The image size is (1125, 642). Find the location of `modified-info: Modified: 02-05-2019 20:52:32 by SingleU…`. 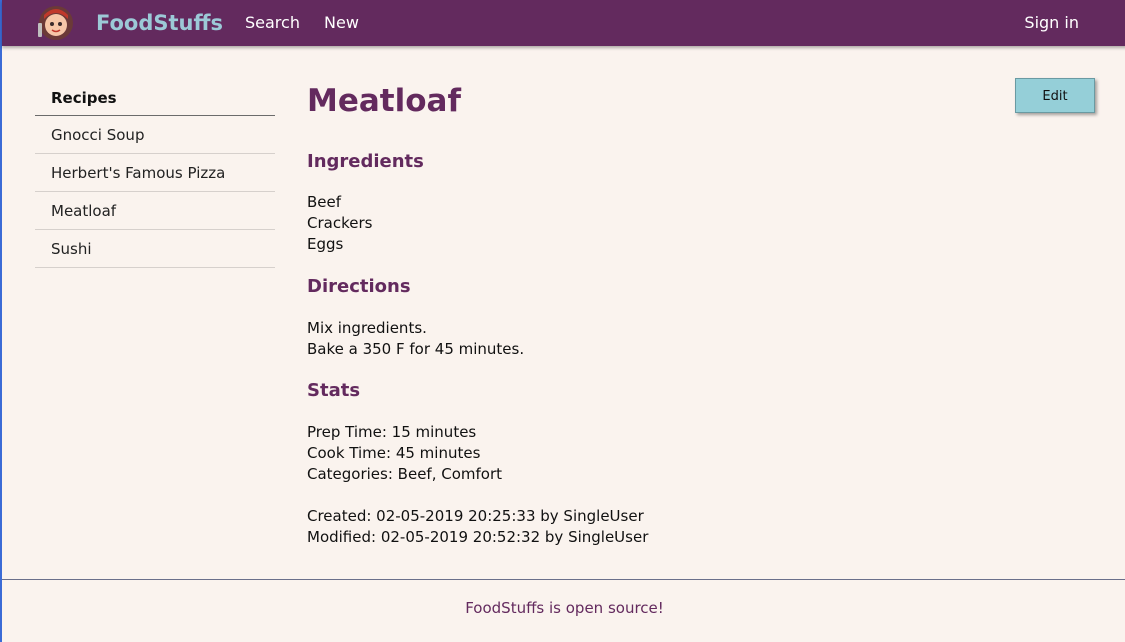

modified-info: Modified: 02-05-2019 20:52:32 by SingleU… is located at coordinates (478, 537).